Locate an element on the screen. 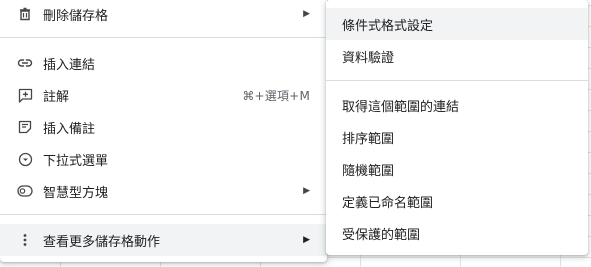 This screenshot has height=267, width=591. sort-range-menu-item: 排序範圍 is located at coordinates (457, 137).